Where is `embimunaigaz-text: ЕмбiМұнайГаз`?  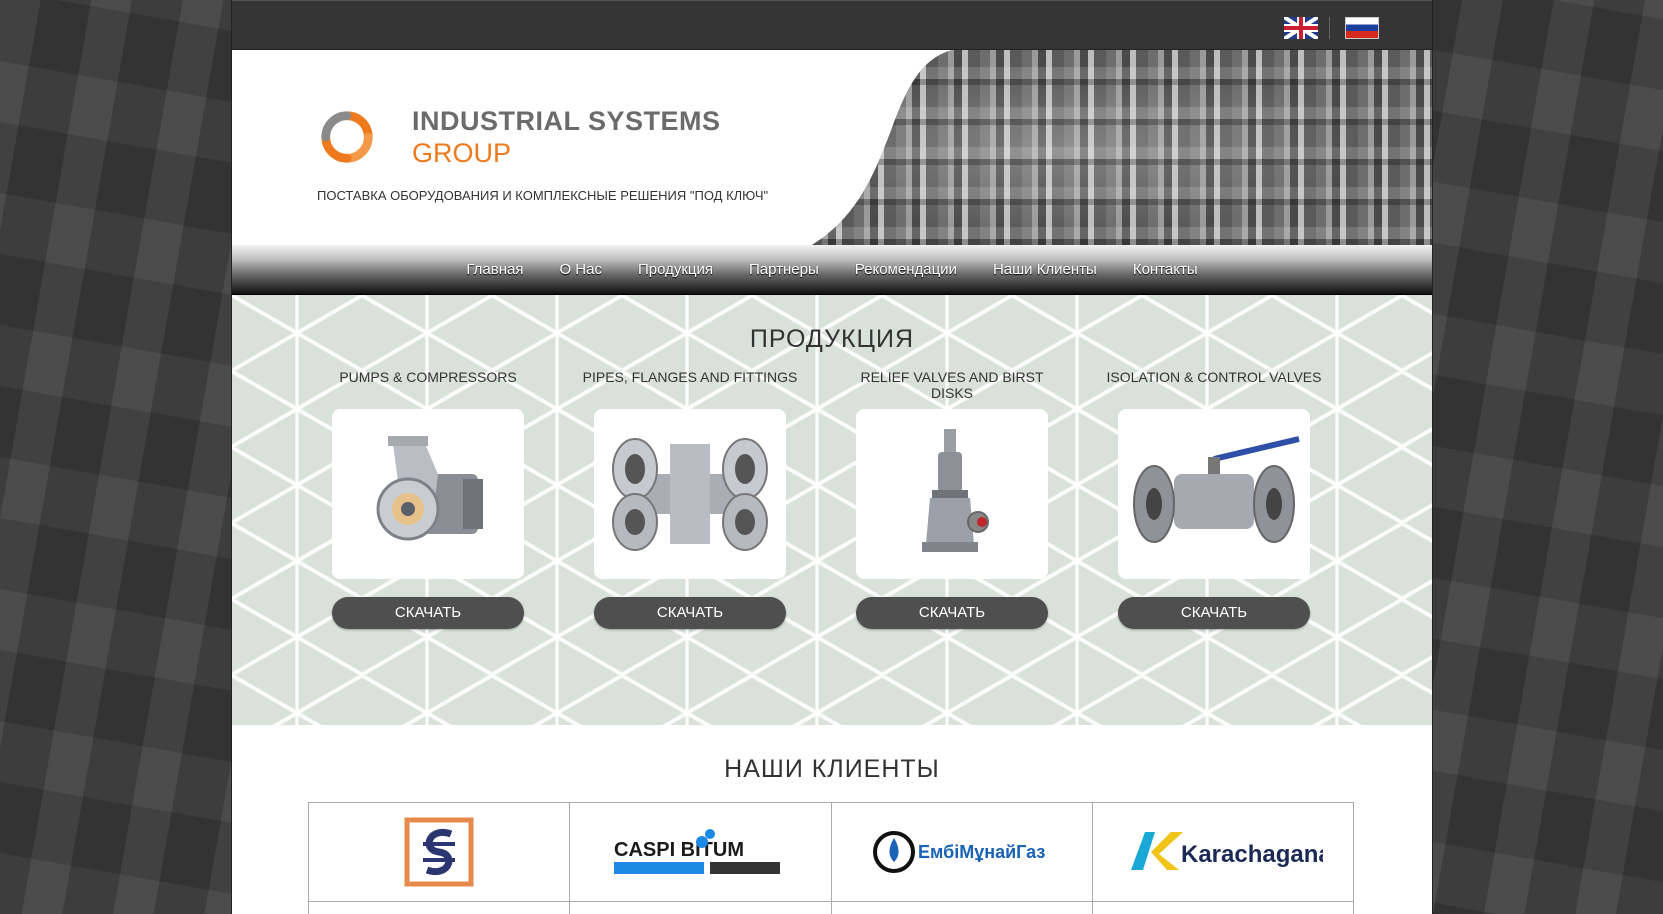 embimunaigaz-text: ЕмбiМұнайГаз is located at coordinates (981, 852).